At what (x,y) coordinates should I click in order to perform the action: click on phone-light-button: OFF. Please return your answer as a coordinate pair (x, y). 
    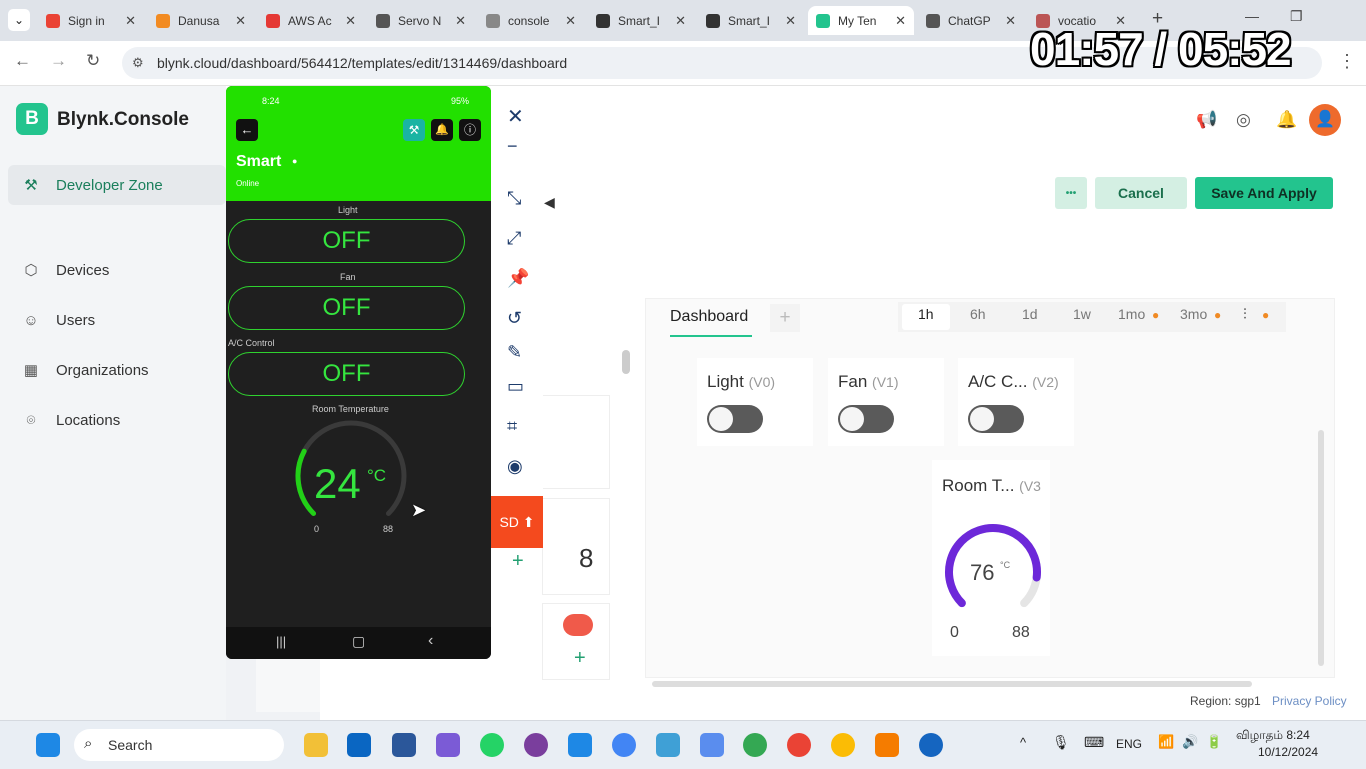
    Looking at the image, I should click on (346, 241).